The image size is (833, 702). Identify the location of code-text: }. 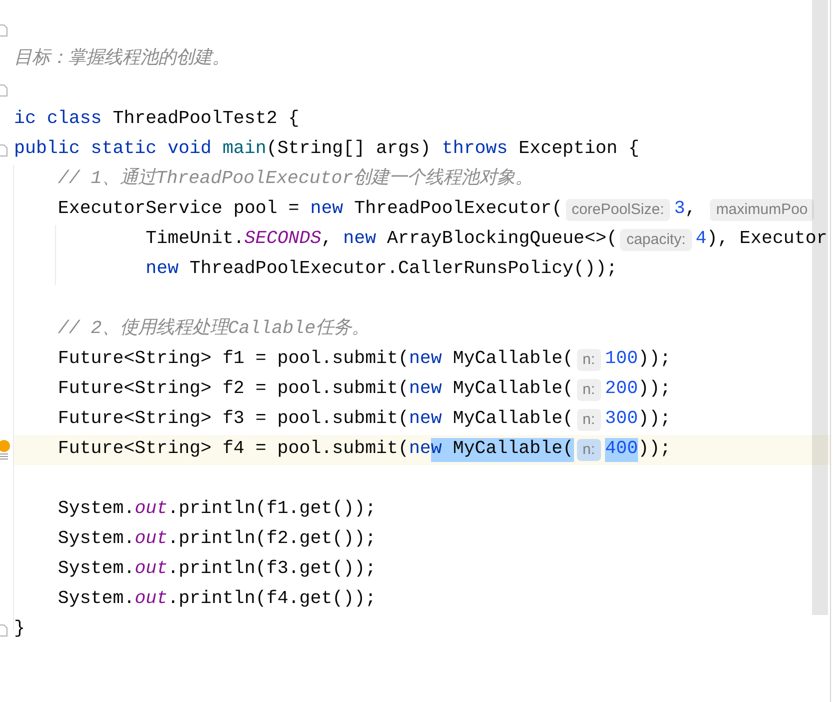
(19, 630).